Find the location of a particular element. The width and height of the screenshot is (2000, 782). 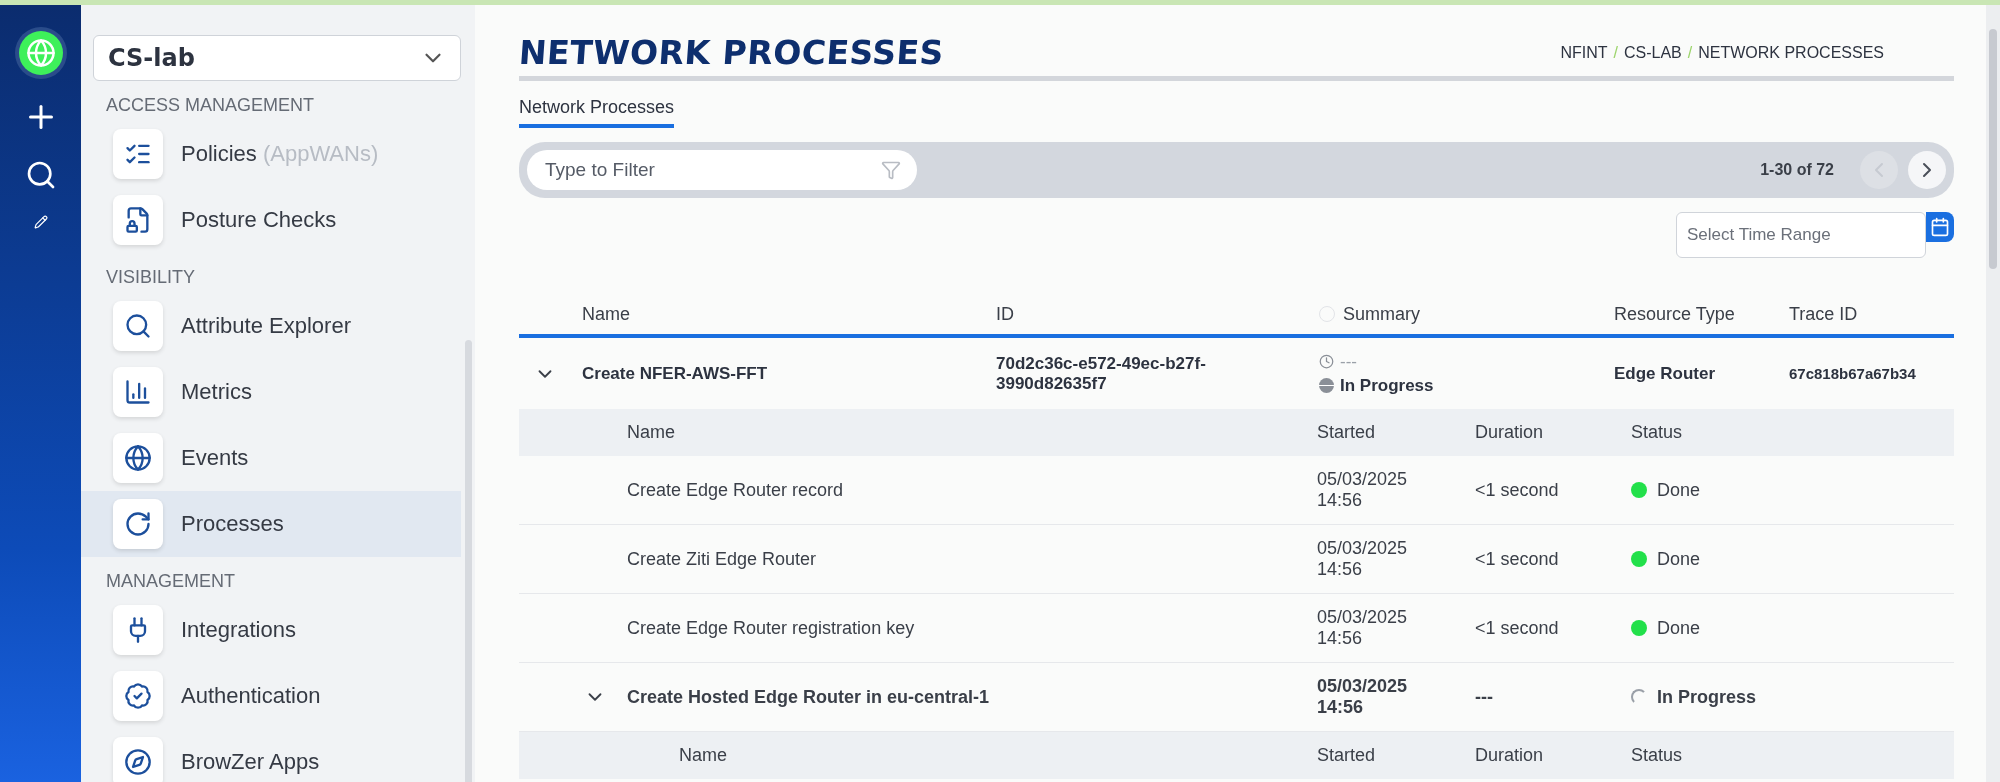

process-name: Create NFER-AWS-FFT is located at coordinates (675, 373).